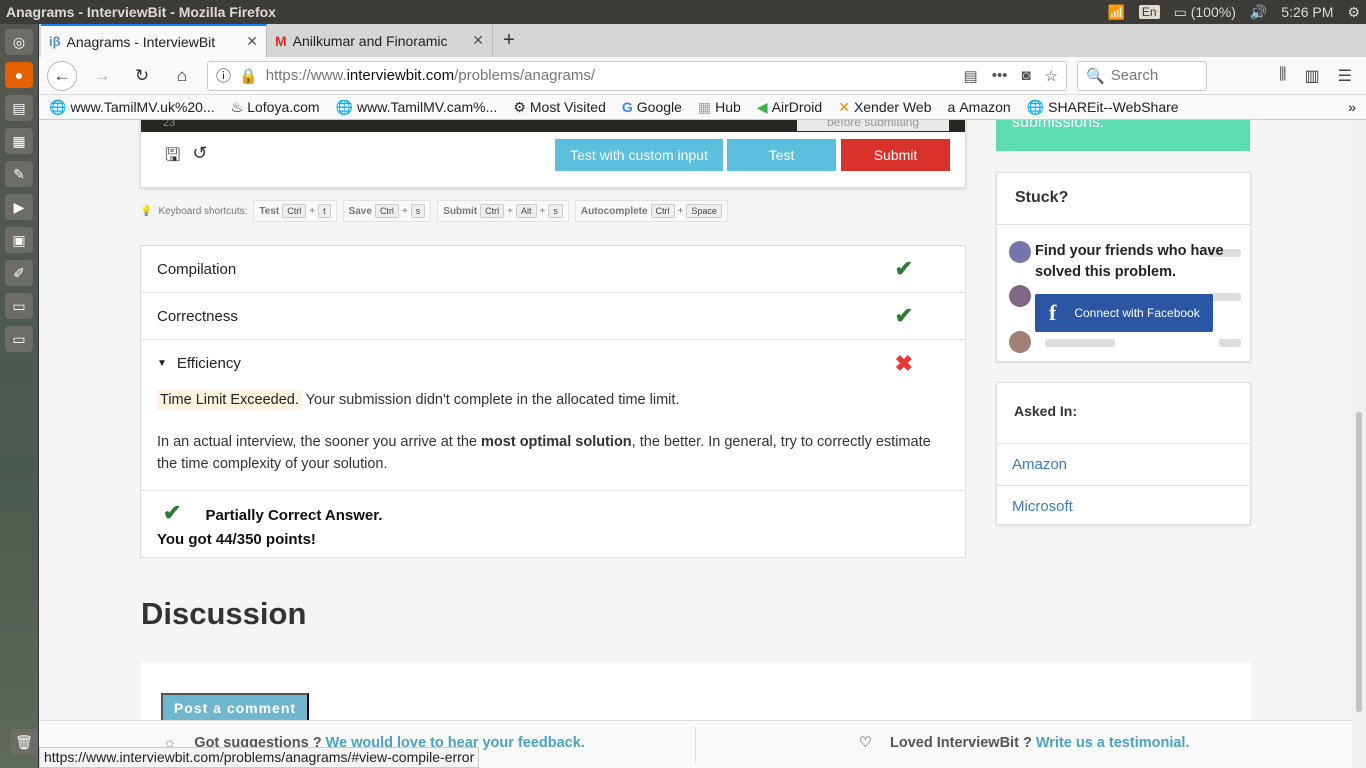  I want to click on bookmark-label: Amazon, so click(985, 107).